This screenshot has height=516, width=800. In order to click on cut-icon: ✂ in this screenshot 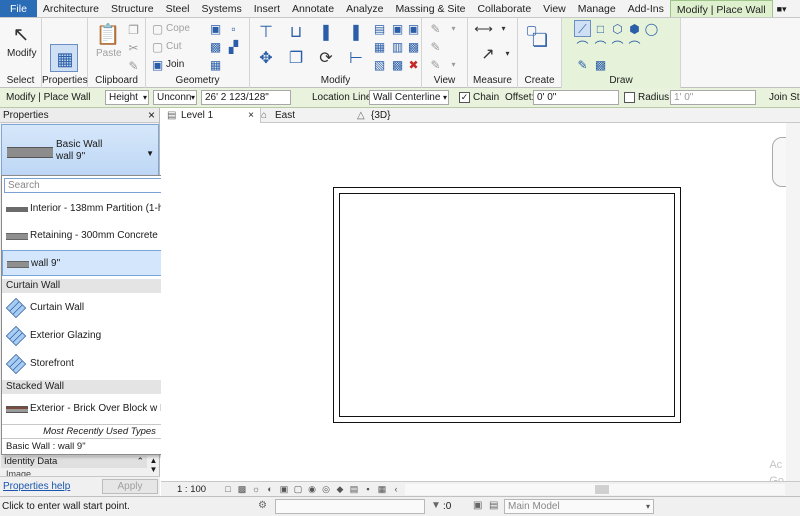, I will do `click(133, 47)`.